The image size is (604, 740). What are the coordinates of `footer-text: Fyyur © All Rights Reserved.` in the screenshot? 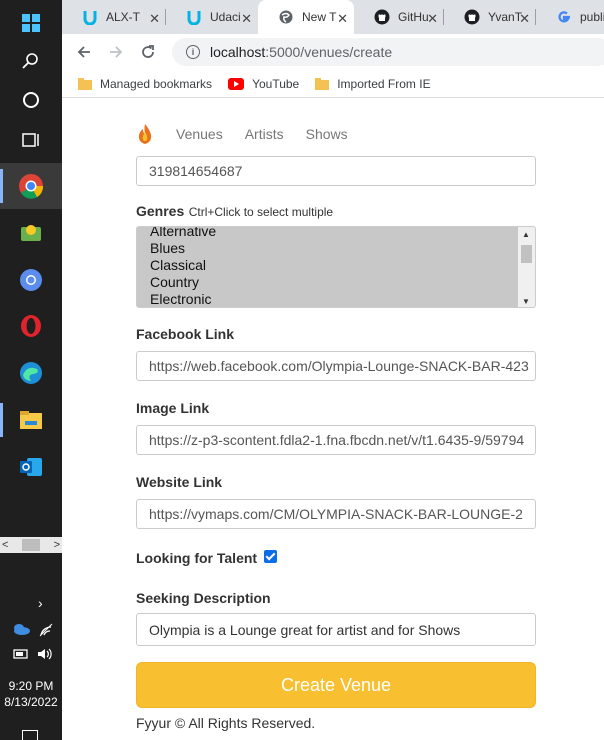 It's located at (226, 723).